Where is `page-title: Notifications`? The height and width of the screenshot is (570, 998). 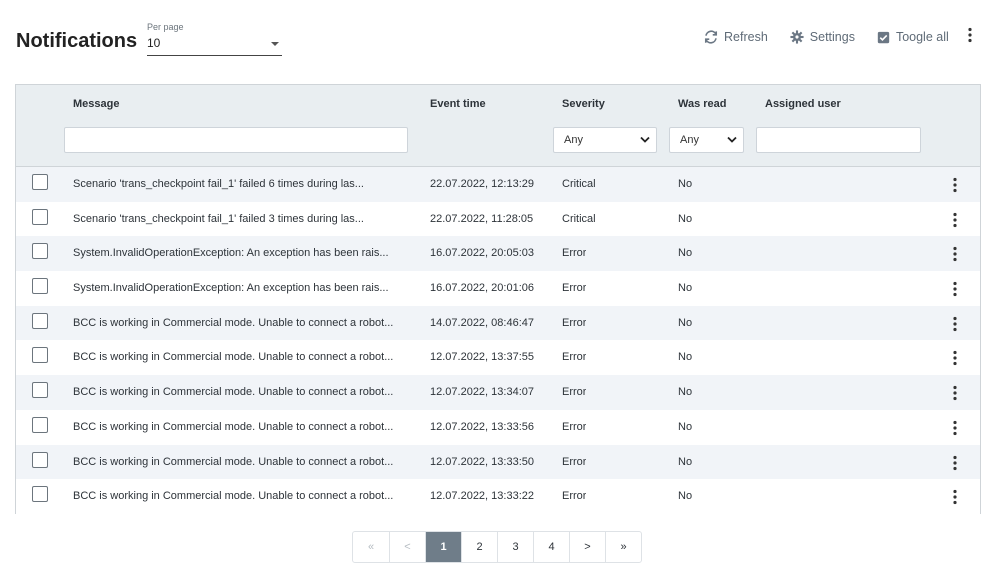 page-title: Notifications is located at coordinates (77, 41).